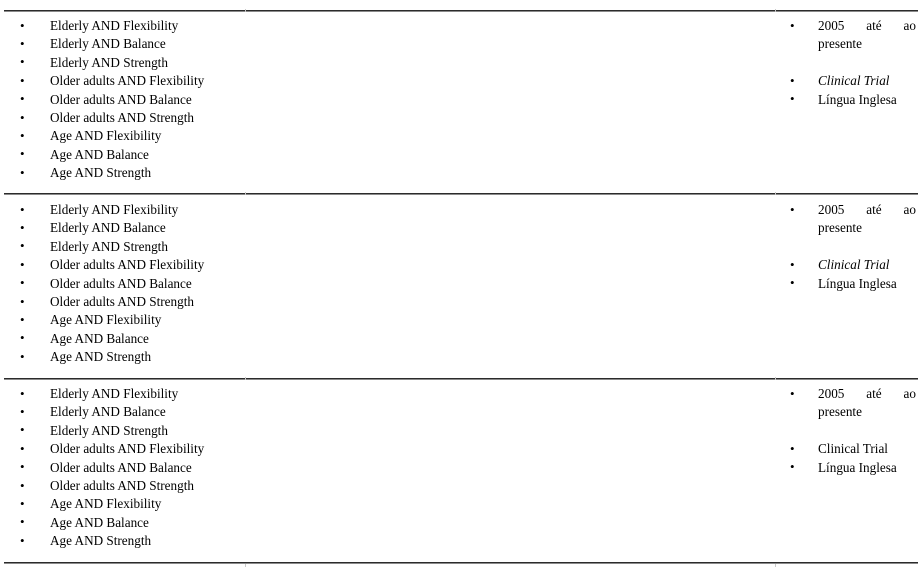 This screenshot has height=571, width=922. Describe the element at coordinates (461, 563) in the screenshot. I see `table-rule-bottom` at that location.